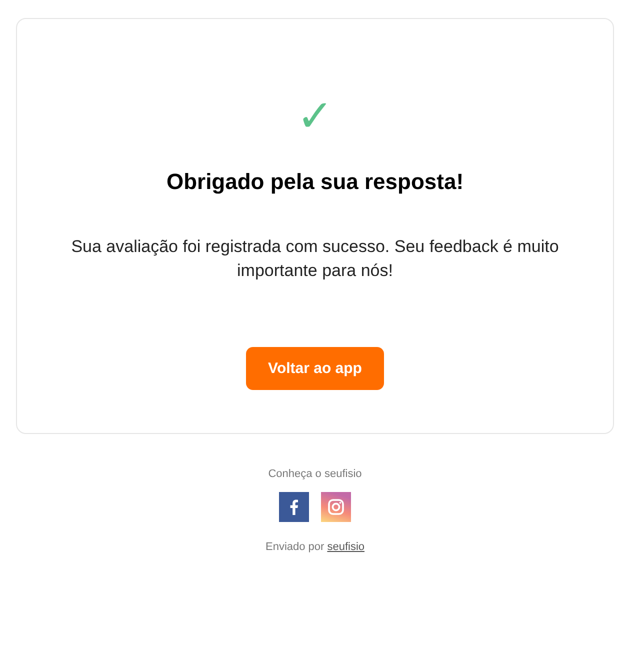 The height and width of the screenshot is (654, 628). What do you see at coordinates (315, 474) in the screenshot?
I see `tagline: Conheça o seufisio` at bounding box center [315, 474].